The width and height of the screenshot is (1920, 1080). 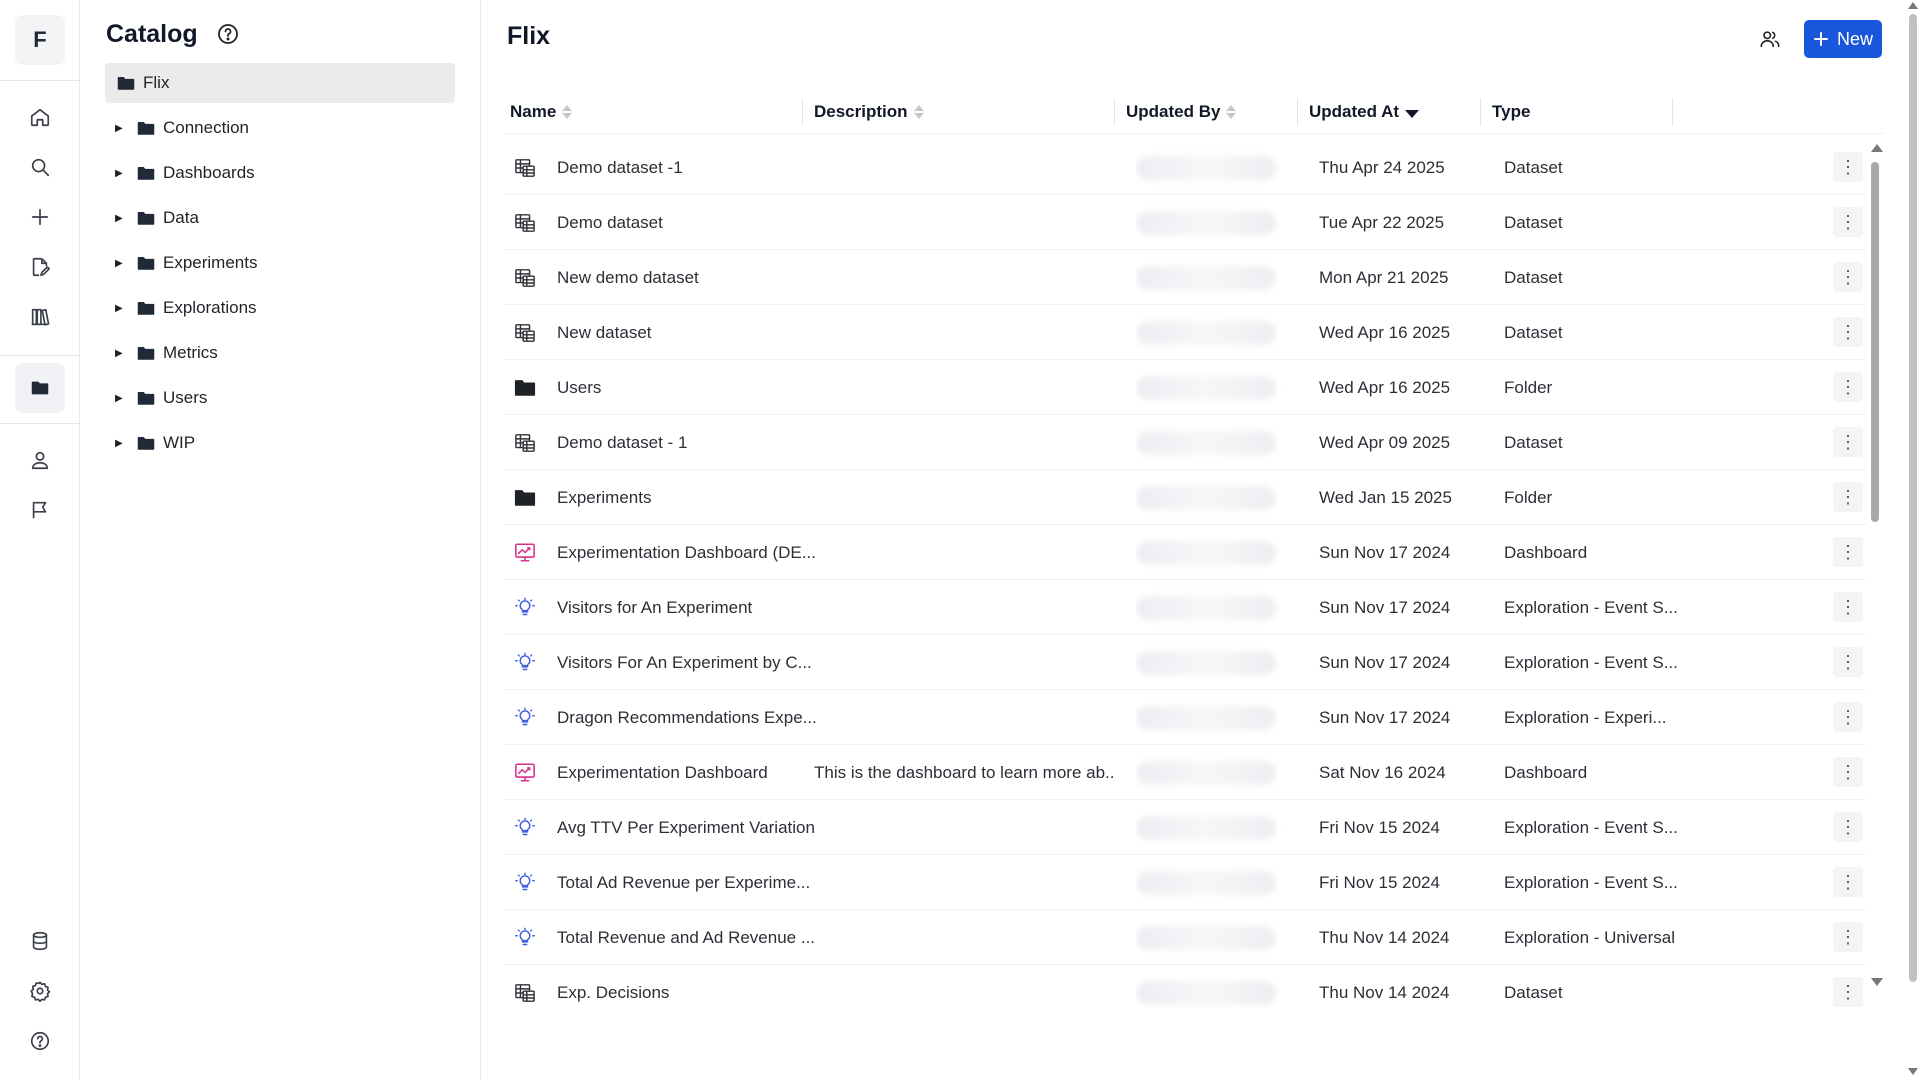 I want to click on page-scrollbar, so click(x=1912, y=540).